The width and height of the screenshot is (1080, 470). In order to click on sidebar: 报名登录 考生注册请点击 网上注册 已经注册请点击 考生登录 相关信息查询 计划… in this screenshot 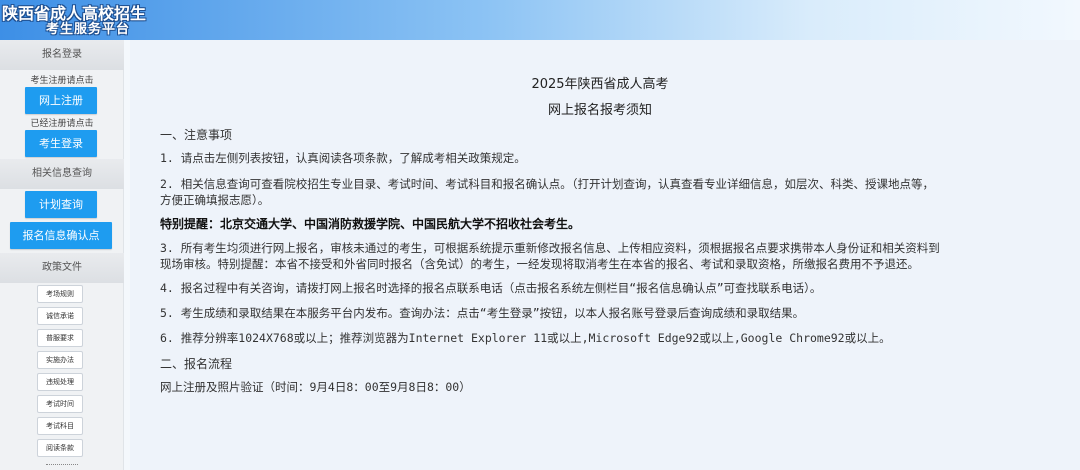, I will do `click(62, 255)`.